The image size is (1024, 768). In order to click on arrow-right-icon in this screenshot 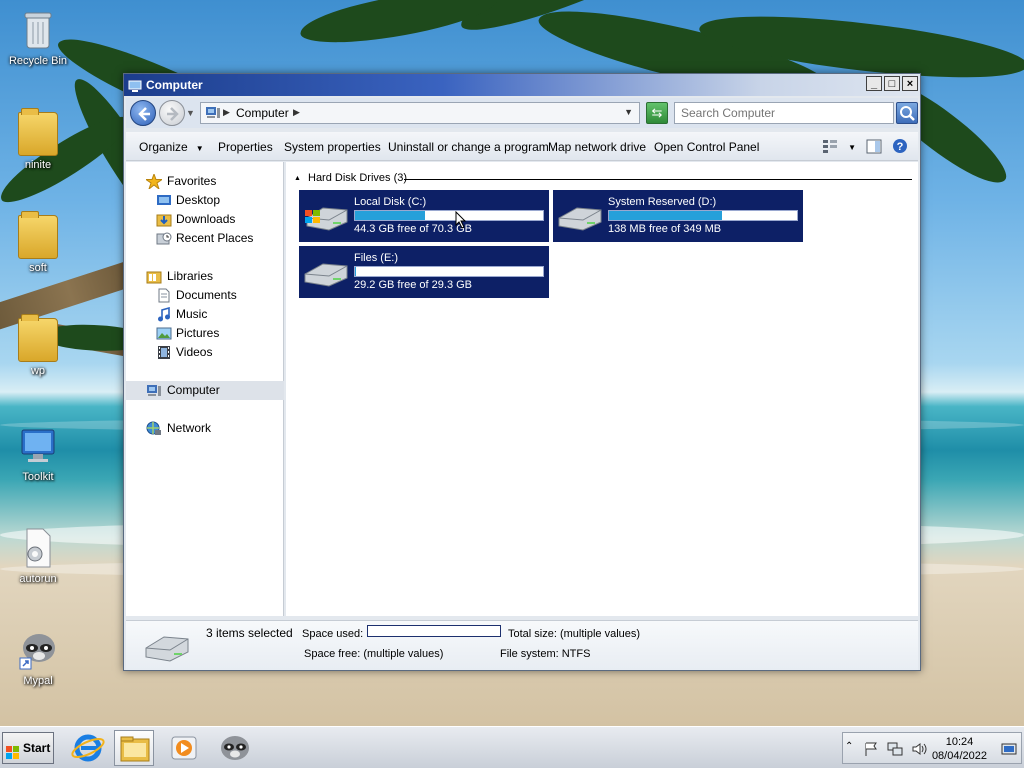, I will do `click(173, 114)`.